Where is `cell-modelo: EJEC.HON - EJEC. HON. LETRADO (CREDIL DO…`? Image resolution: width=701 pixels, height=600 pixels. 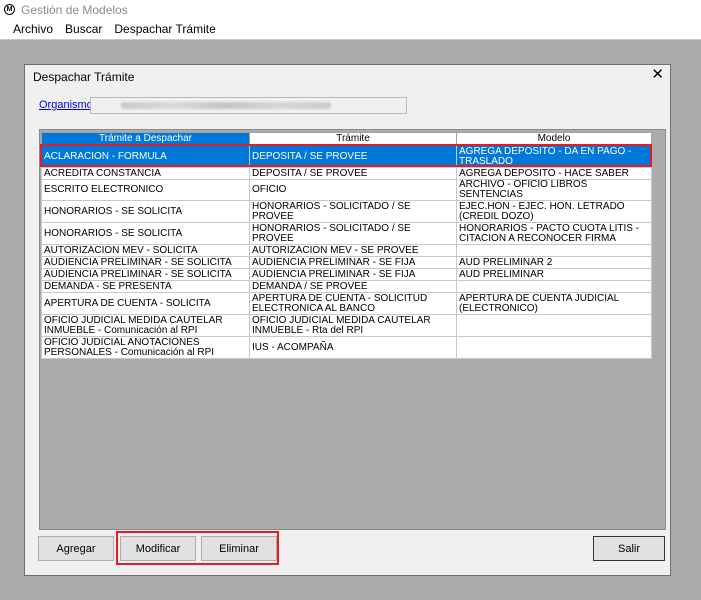 cell-modelo: EJEC.HON - EJEC. HON. LETRADO (CREDIL DO… is located at coordinates (554, 211).